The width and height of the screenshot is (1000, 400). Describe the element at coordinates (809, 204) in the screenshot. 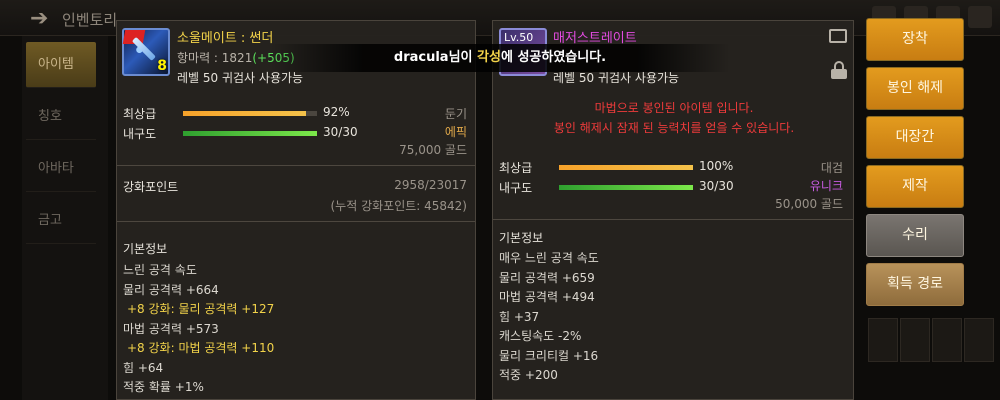

I see `item-price: 50,000 골드` at that location.